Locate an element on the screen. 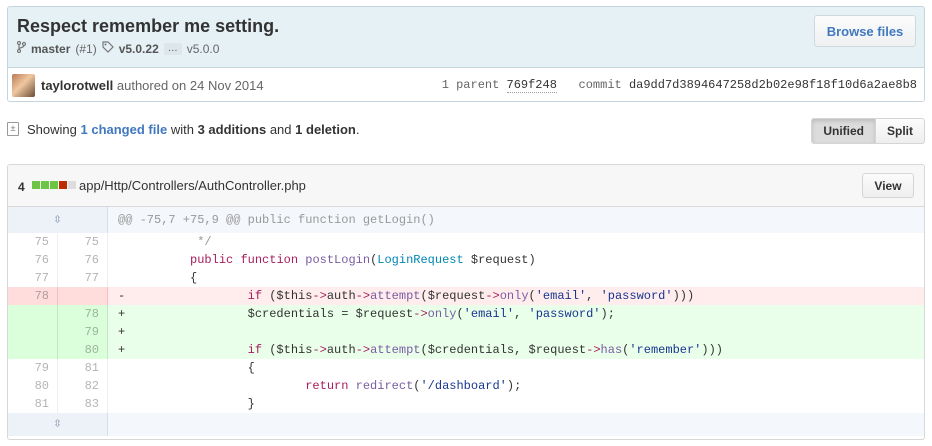 The image size is (932, 446). unified-button: Unified is located at coordinates (843, 131).